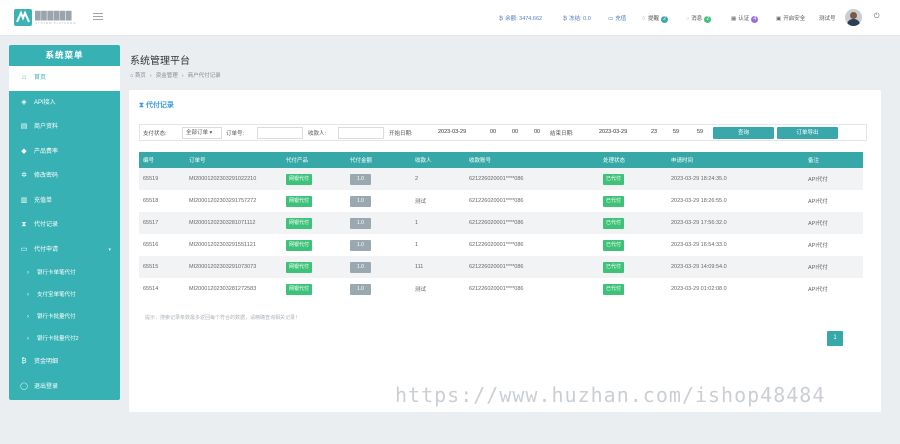  What do you see at coordinates (745, 18) in the screenshot?
I see `auth-link: ▦ 认证 4` at bounding box center [745, 18].